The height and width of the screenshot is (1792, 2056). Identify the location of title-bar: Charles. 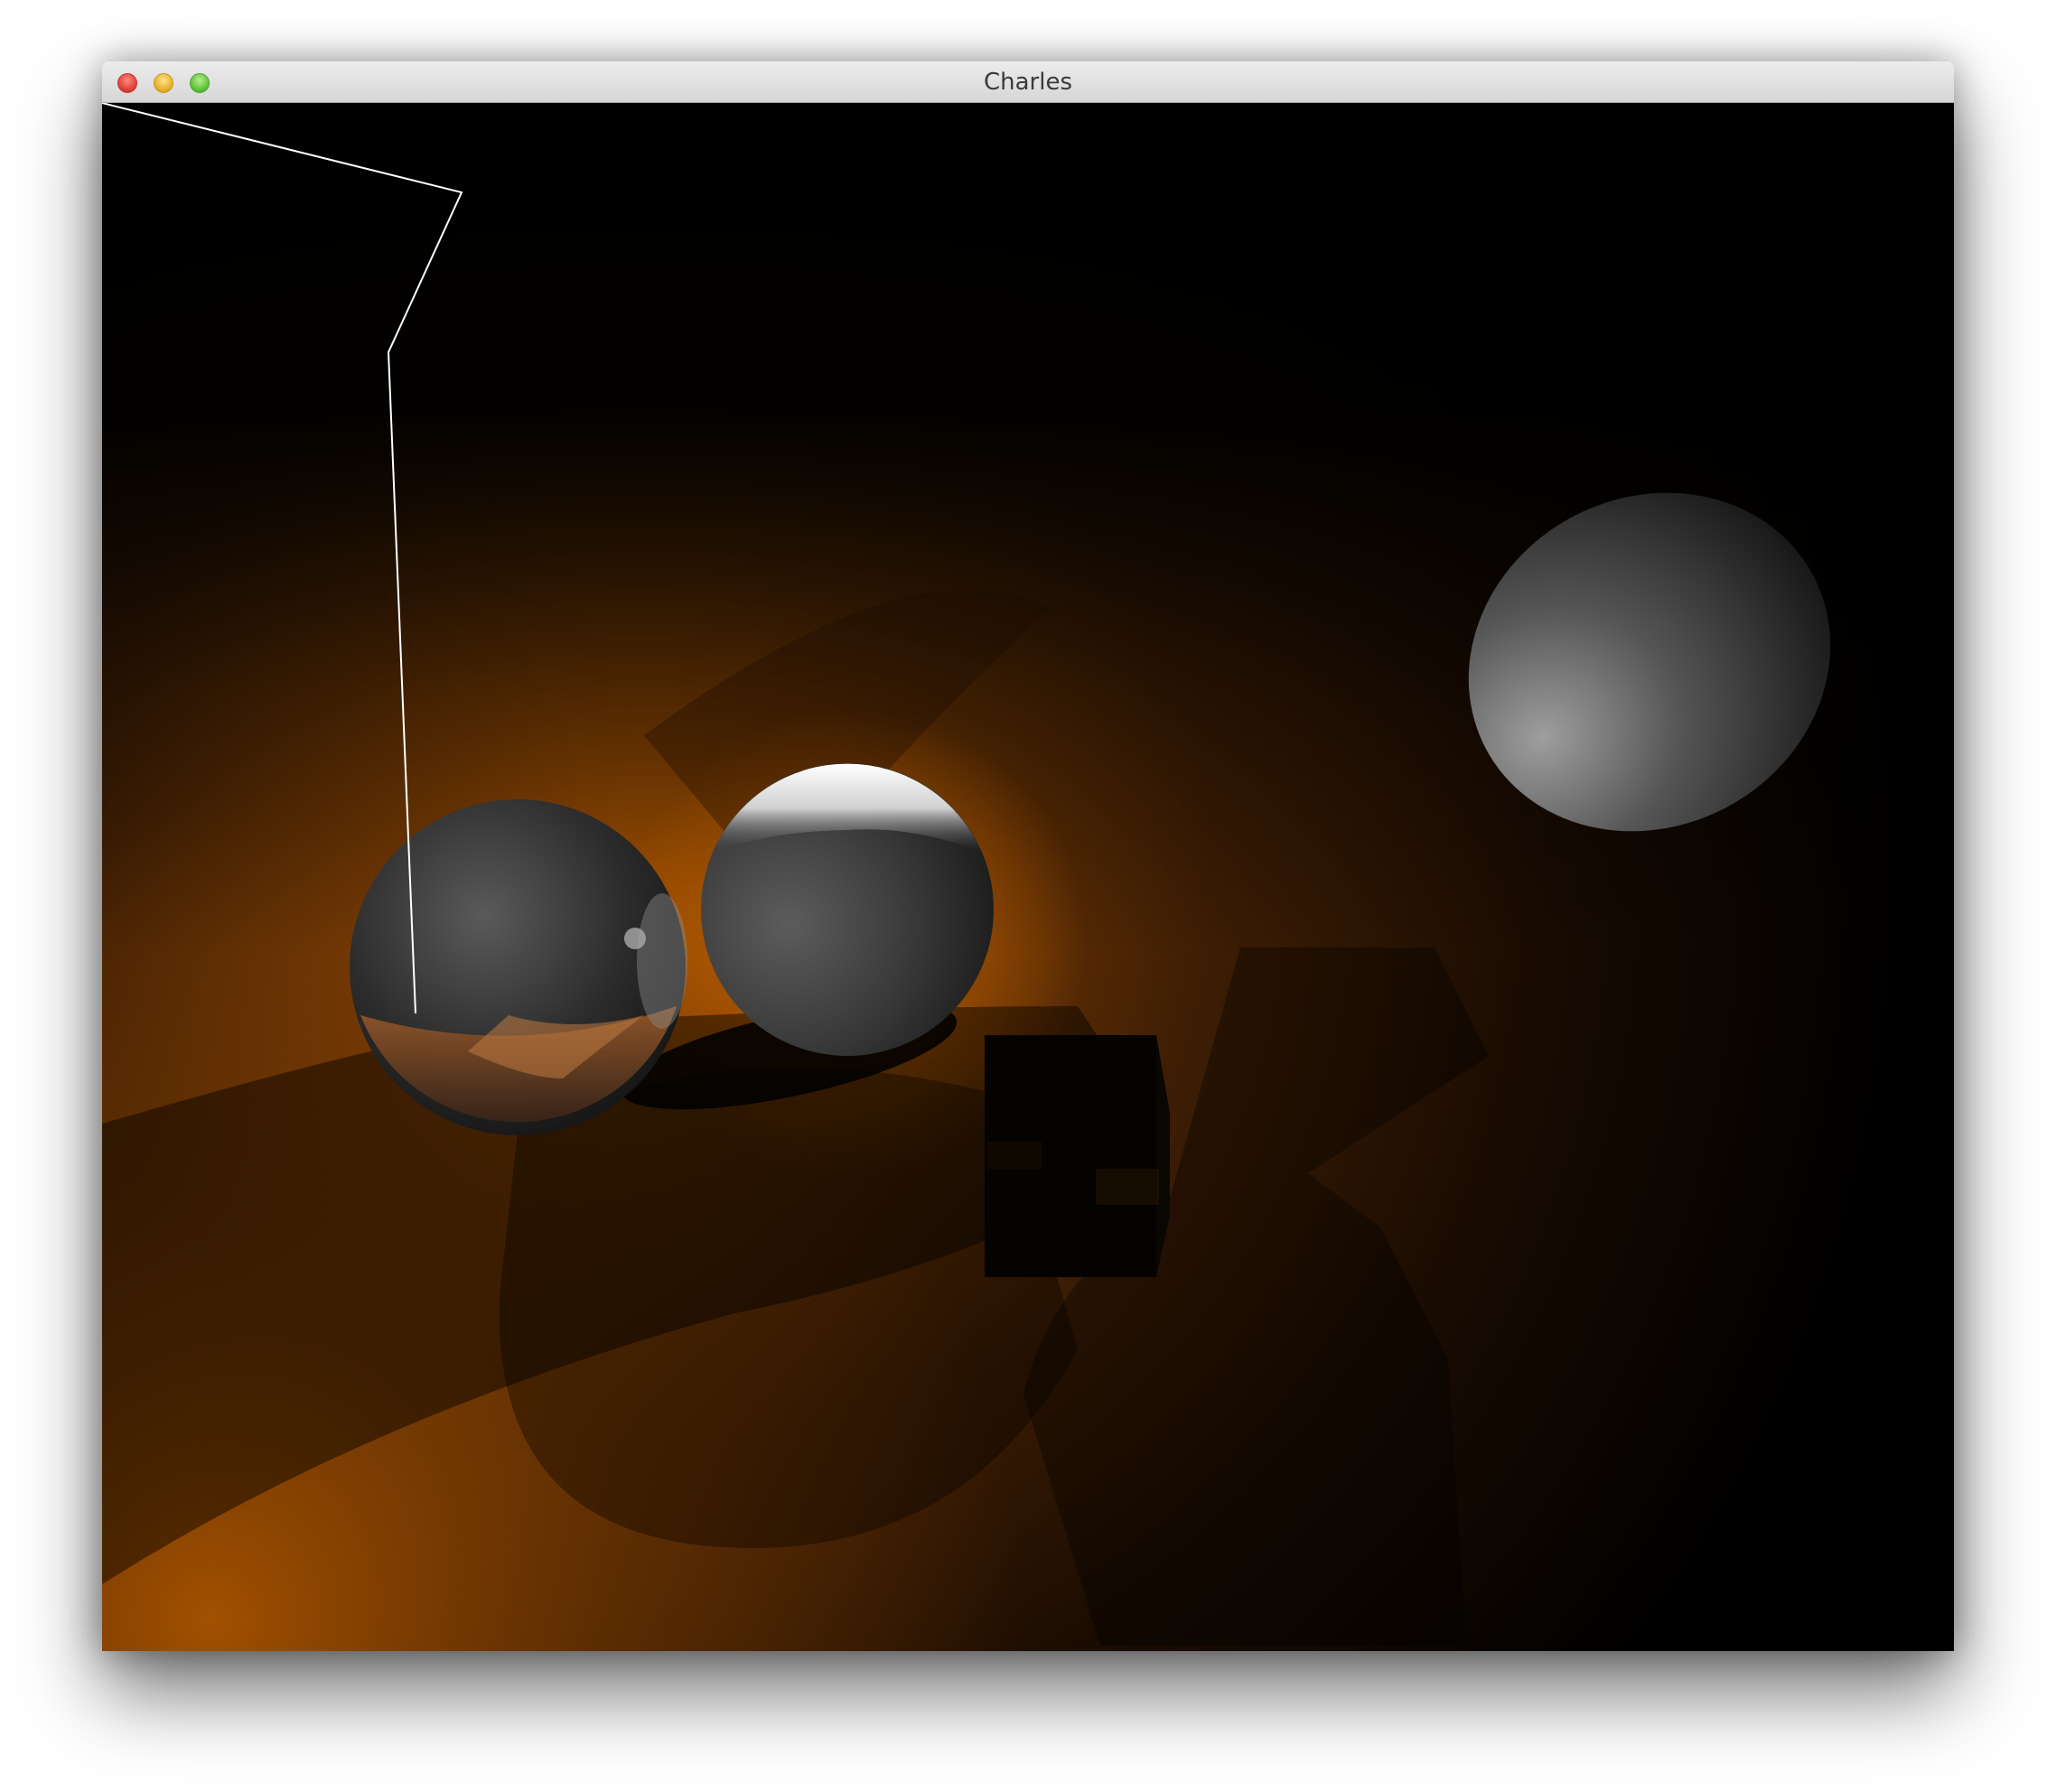
(1028, 82).